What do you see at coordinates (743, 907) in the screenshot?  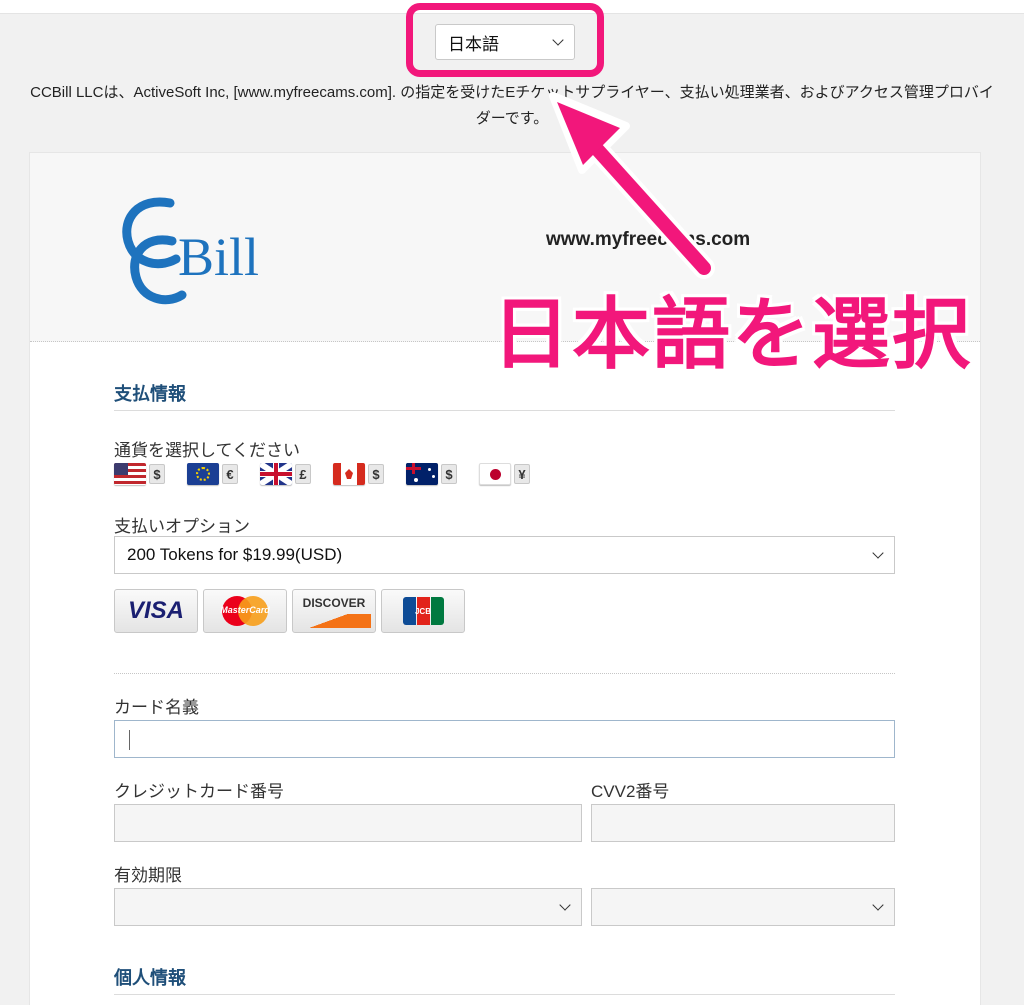 I see `expiry-year-select` at bounding box center [743, 907].